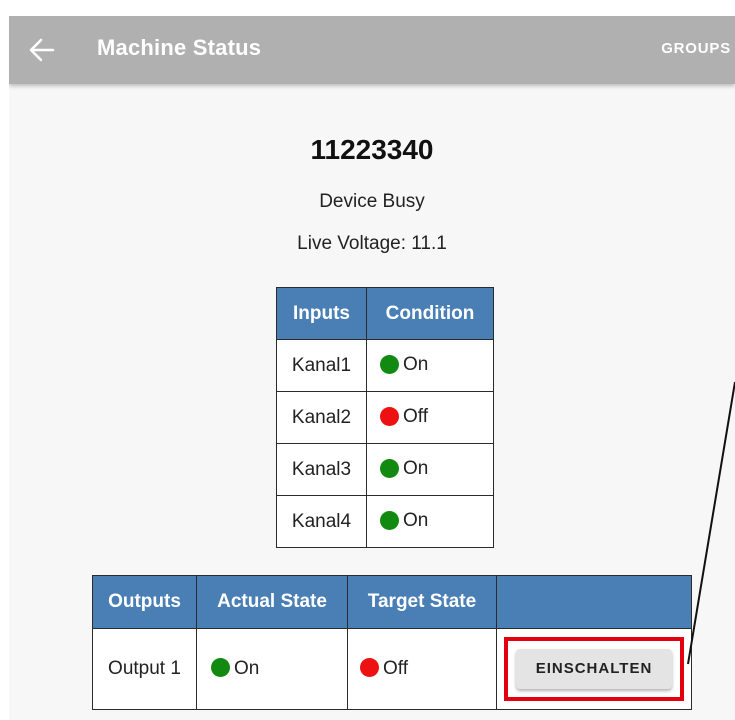 This screenshot has width=735, height=720. I want to click on input-name: Kanal2, so click(321, 417).